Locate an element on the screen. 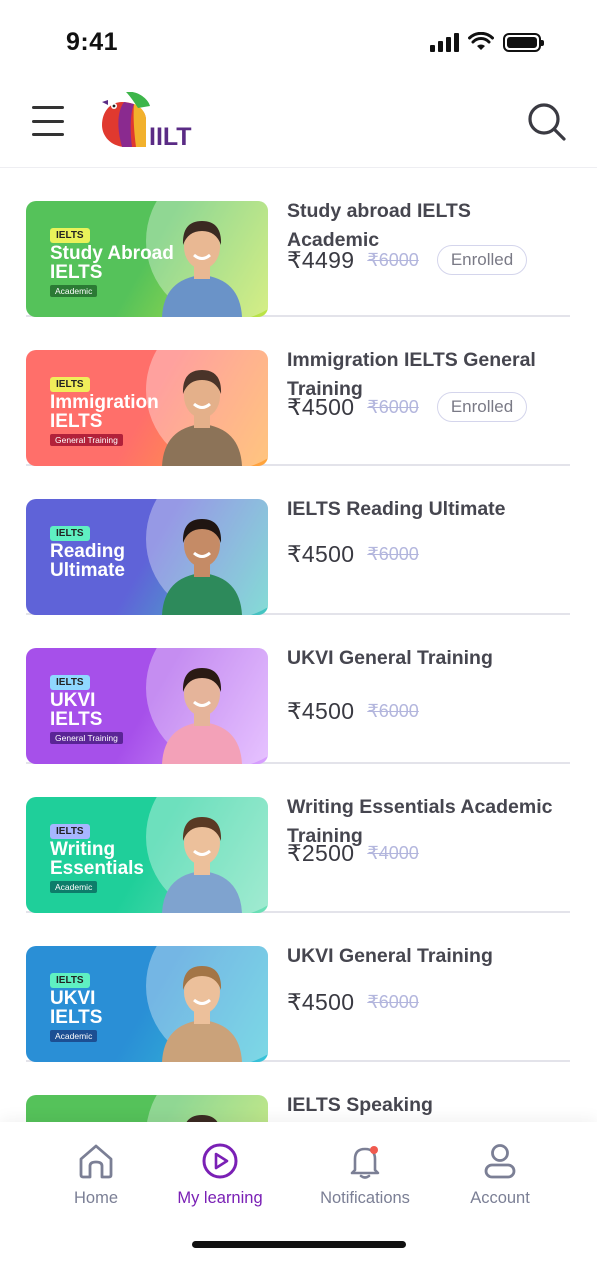 This screenshot has width=597, height=1268. thumbnail-title-line2: Essentials is located at coordinates (97, 868).